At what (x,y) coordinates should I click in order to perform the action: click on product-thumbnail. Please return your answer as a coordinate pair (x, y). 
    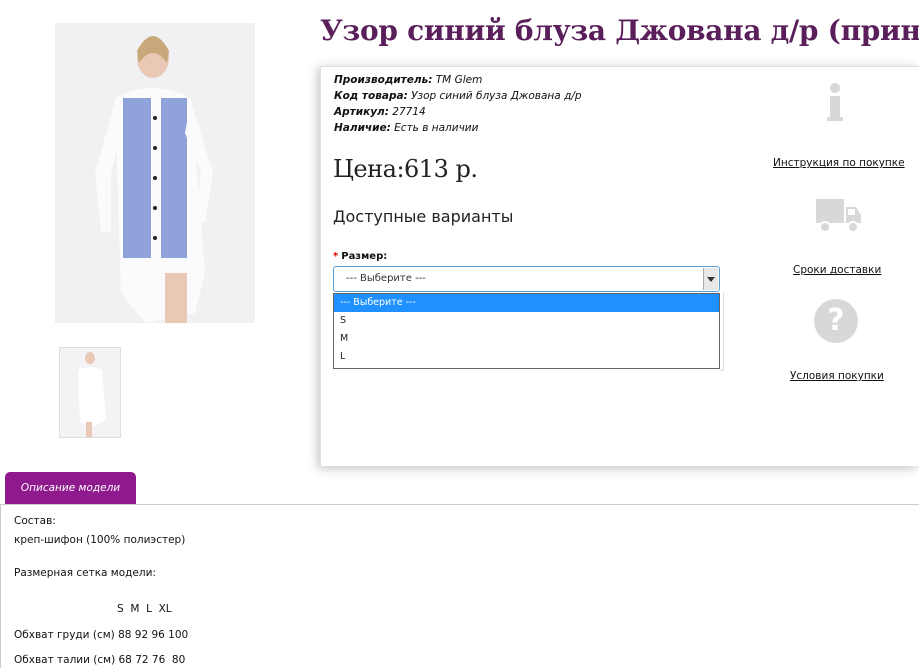
    Looking at the image, I should click on (90, 392).